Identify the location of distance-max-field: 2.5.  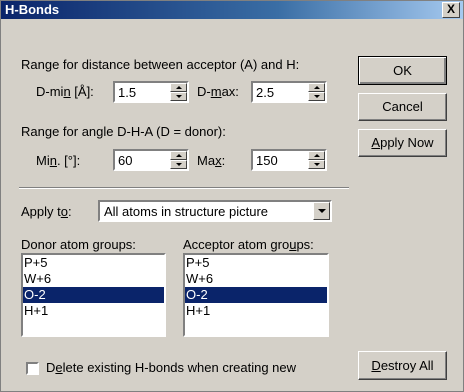
(289, 92).